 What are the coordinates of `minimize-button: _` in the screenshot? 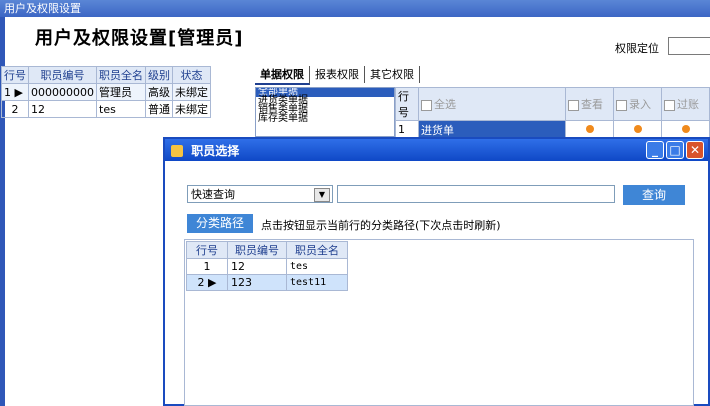 It's located at (655, 150).